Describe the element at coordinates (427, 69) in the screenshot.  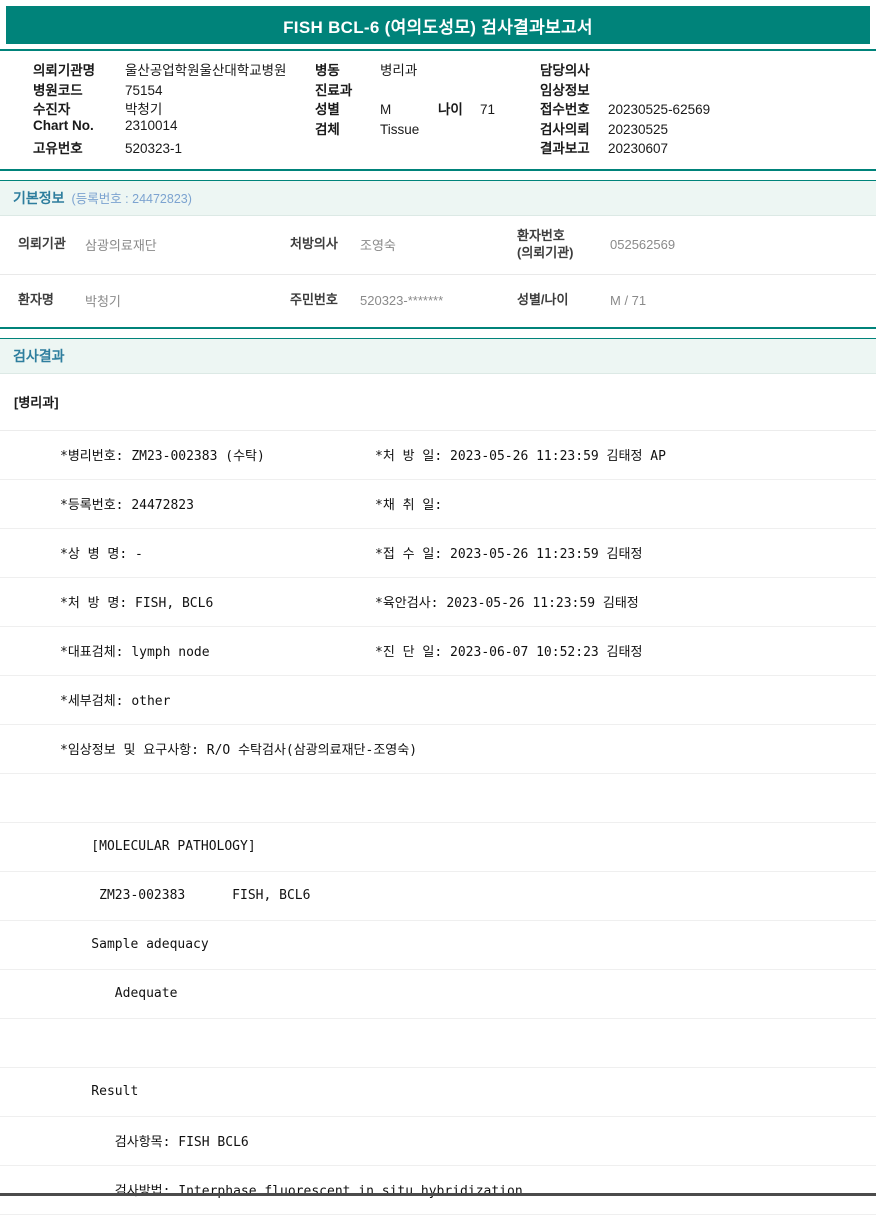
I see `field-ward: 병동 병리과` at that location.